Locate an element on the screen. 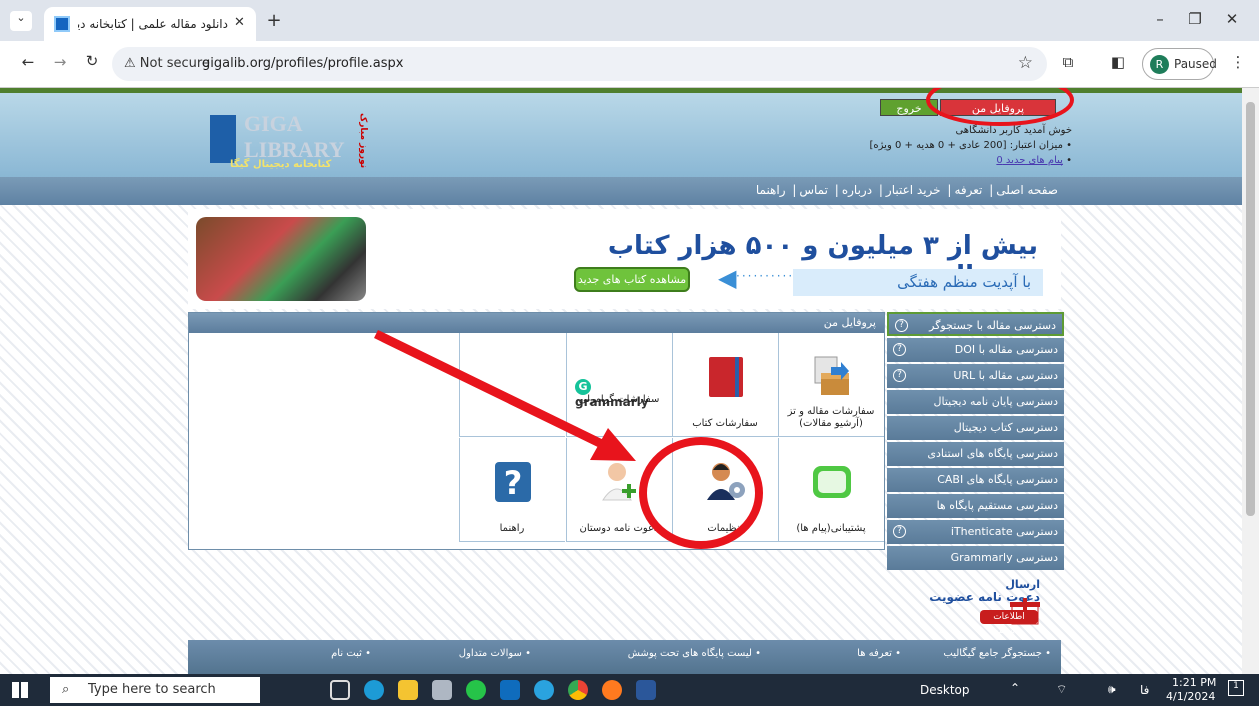  logout-button: خروج is located at coordinates (909, 107).